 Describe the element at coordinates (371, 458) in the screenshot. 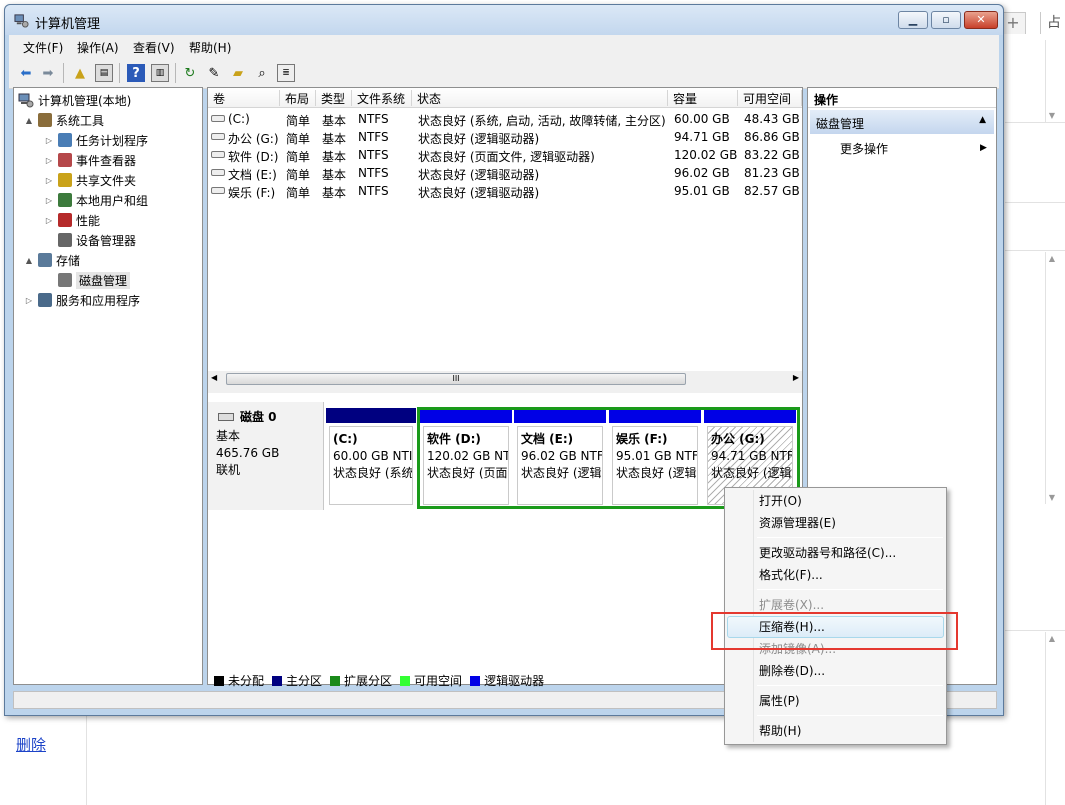

I see `partition-block: (C:) 60.00 GB NTI 状态良好 (系统` at that location.